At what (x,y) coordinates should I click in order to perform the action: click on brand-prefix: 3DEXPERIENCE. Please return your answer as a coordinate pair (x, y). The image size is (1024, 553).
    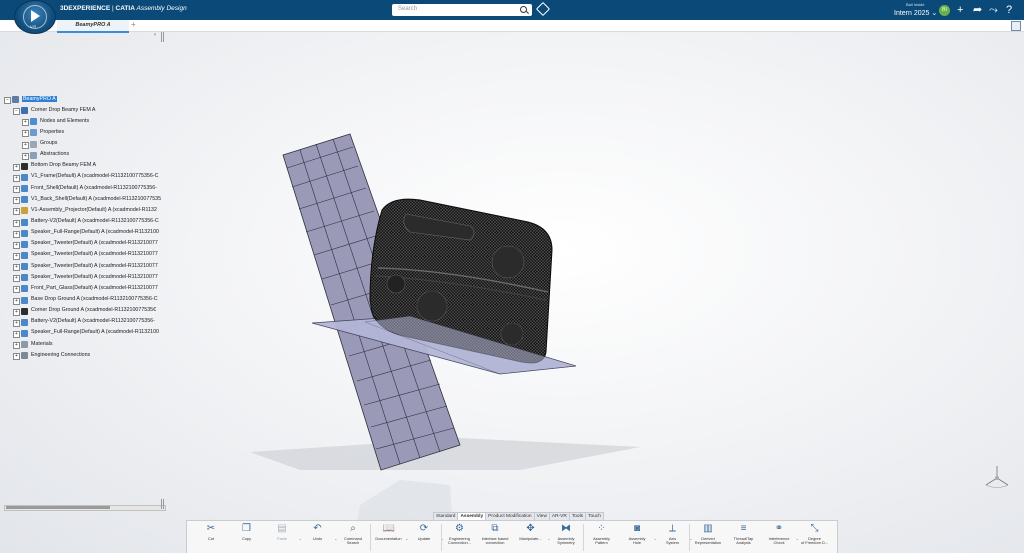
    Looking at the image, I should click on (85, 8).